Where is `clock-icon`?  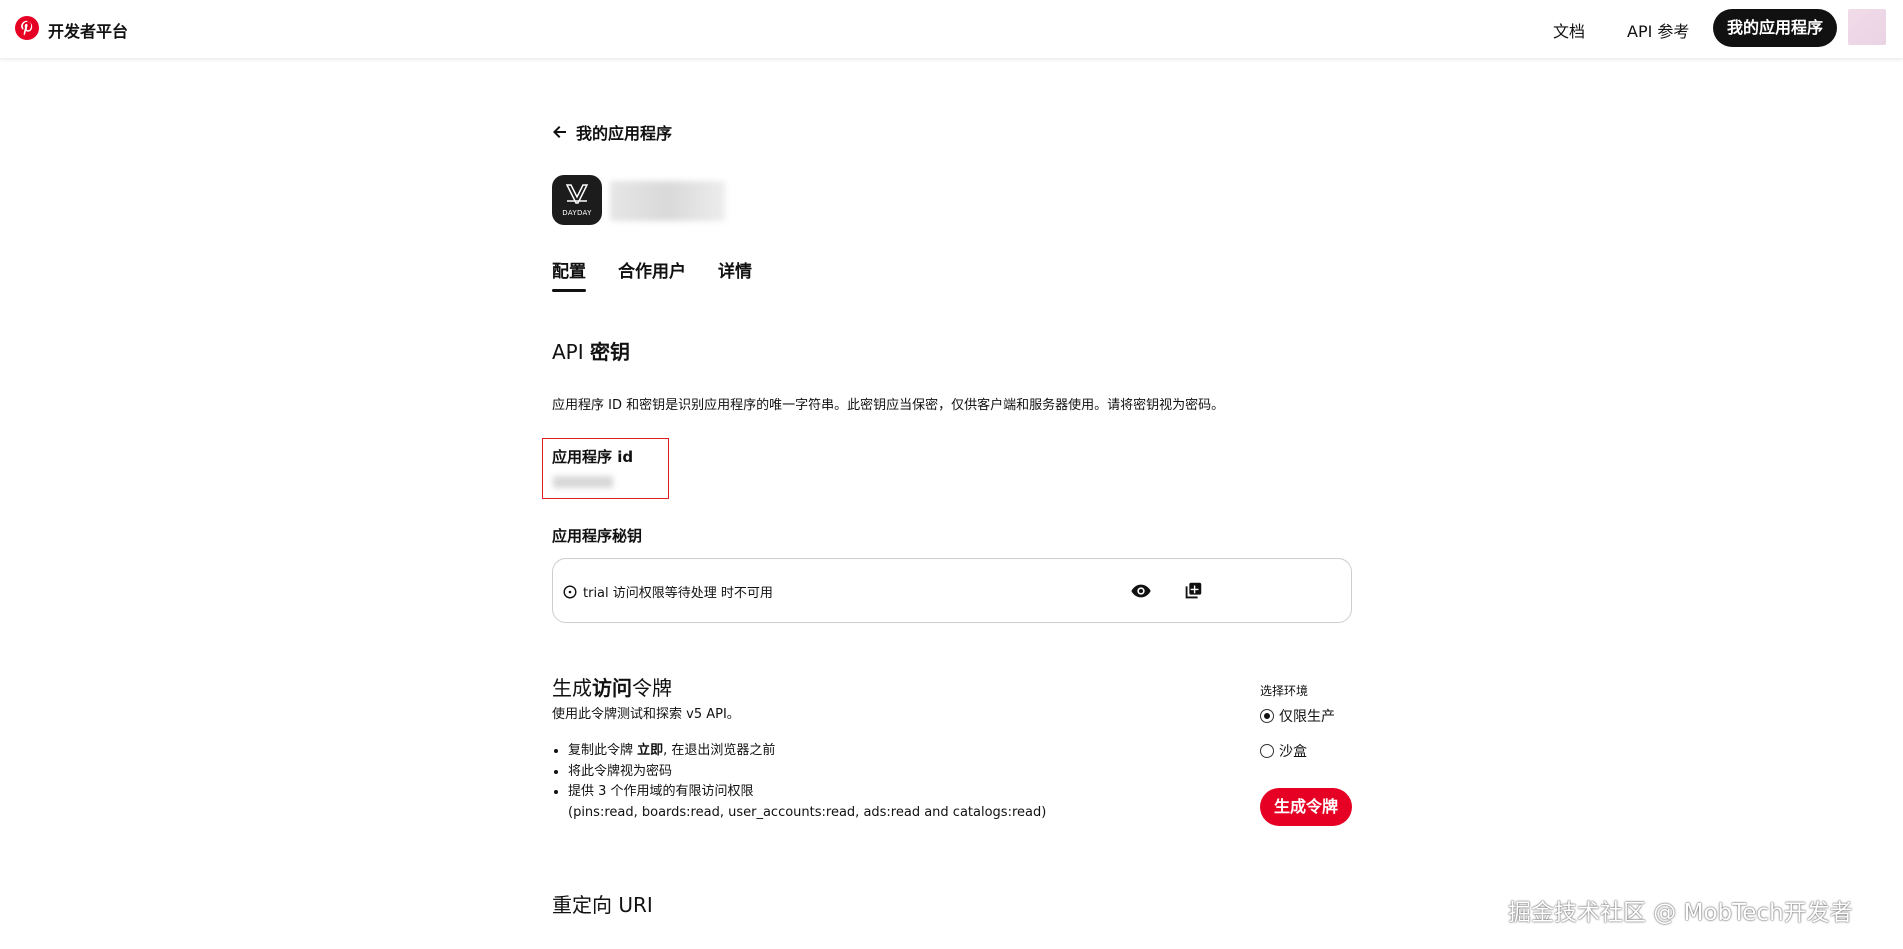
clock-icon is located at coordinates (570, 591).